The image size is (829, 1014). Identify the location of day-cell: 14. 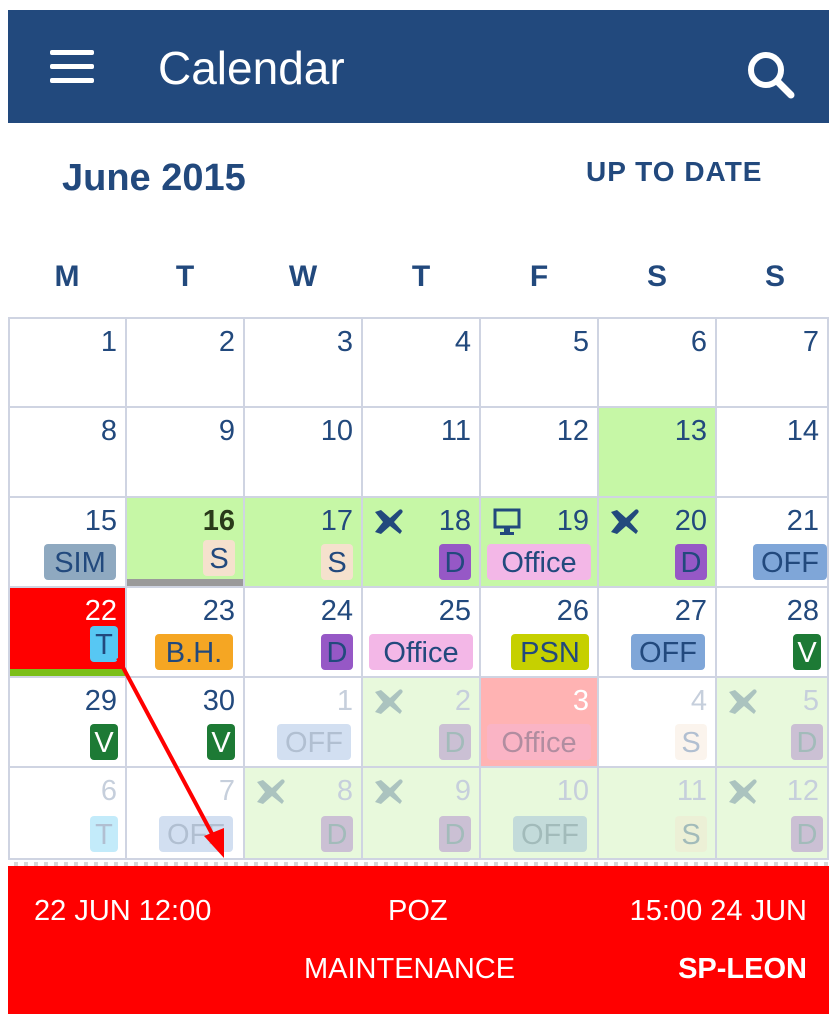
(773, 453).